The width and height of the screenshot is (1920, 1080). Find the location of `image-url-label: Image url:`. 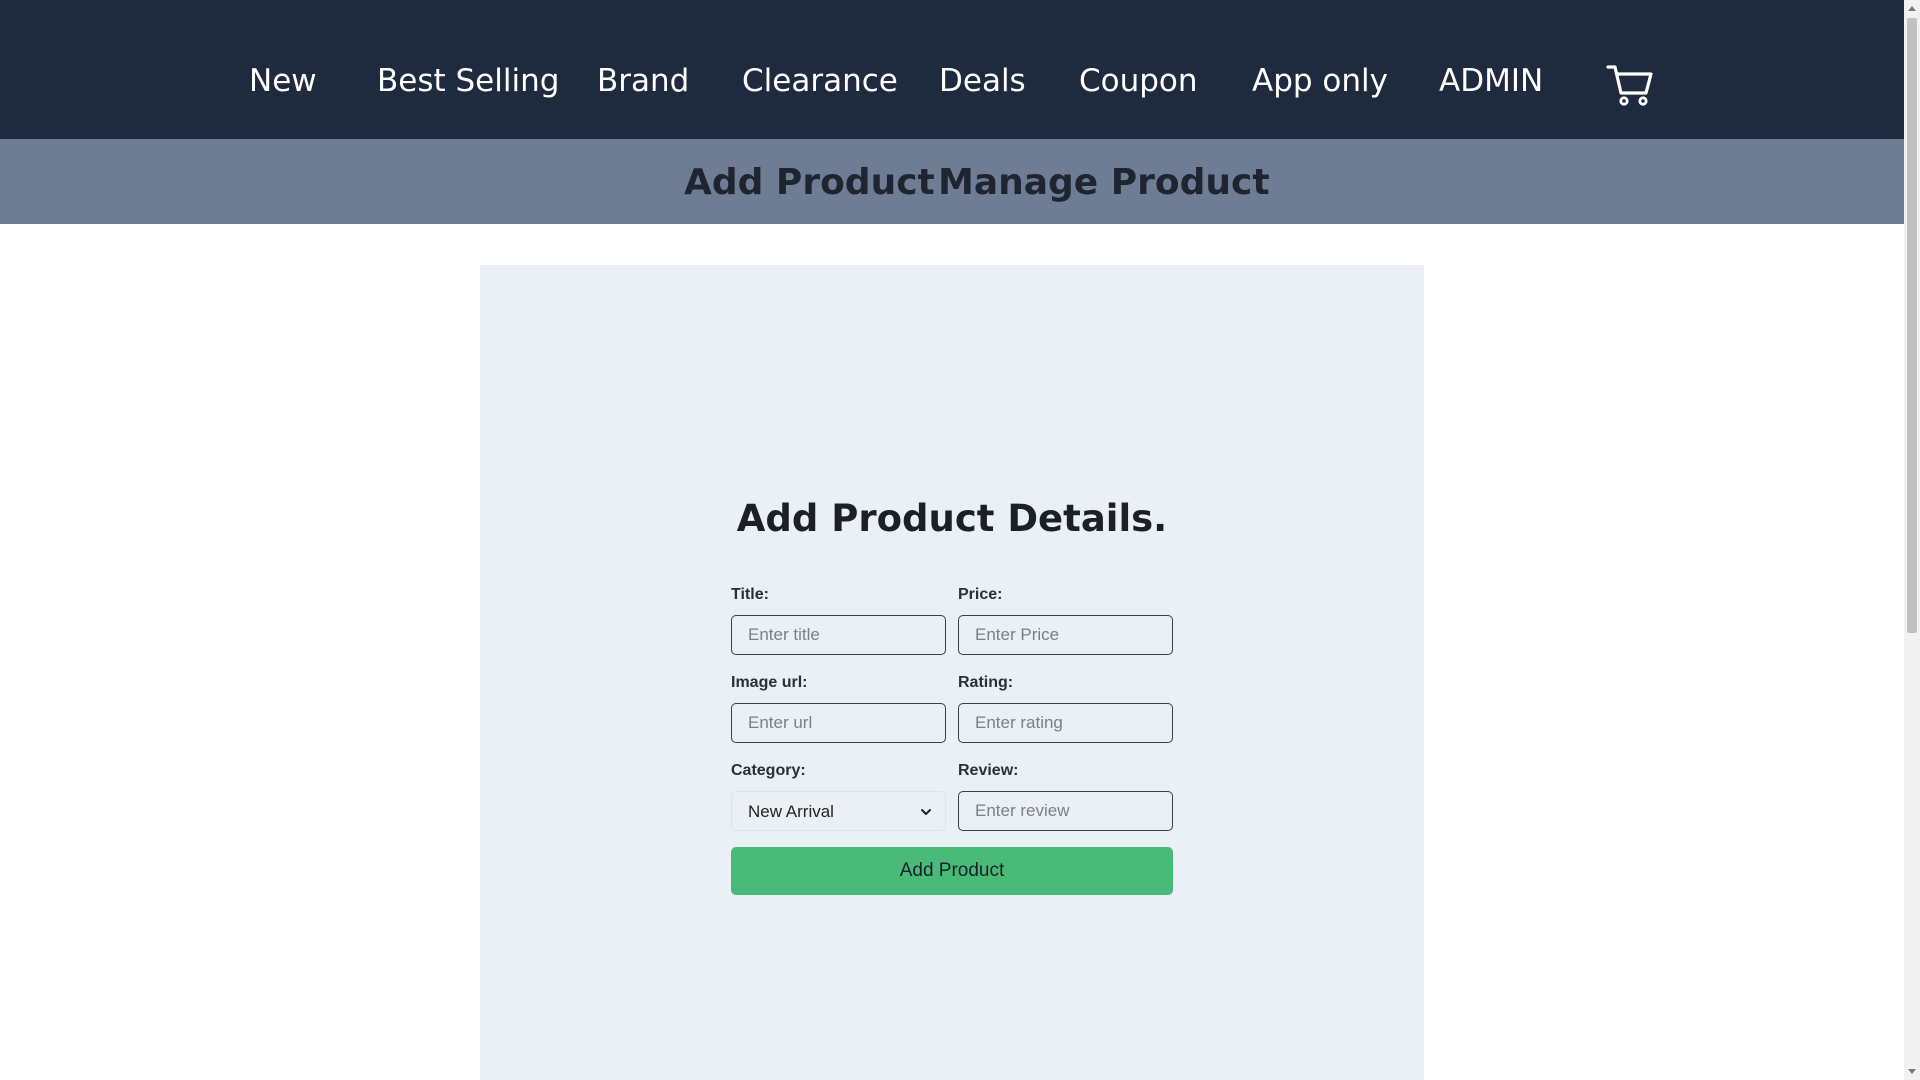

image-url-label: Image url: is located at coordinates (769, 682).